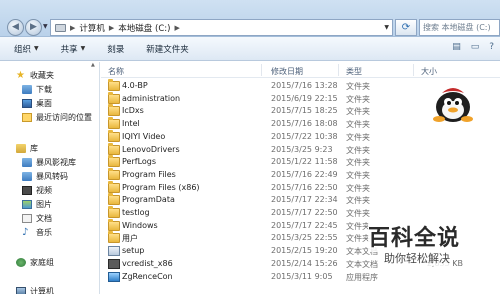  I want to click on column-header-row: 名称 修改日期 类型 大小, so click(300, 70).